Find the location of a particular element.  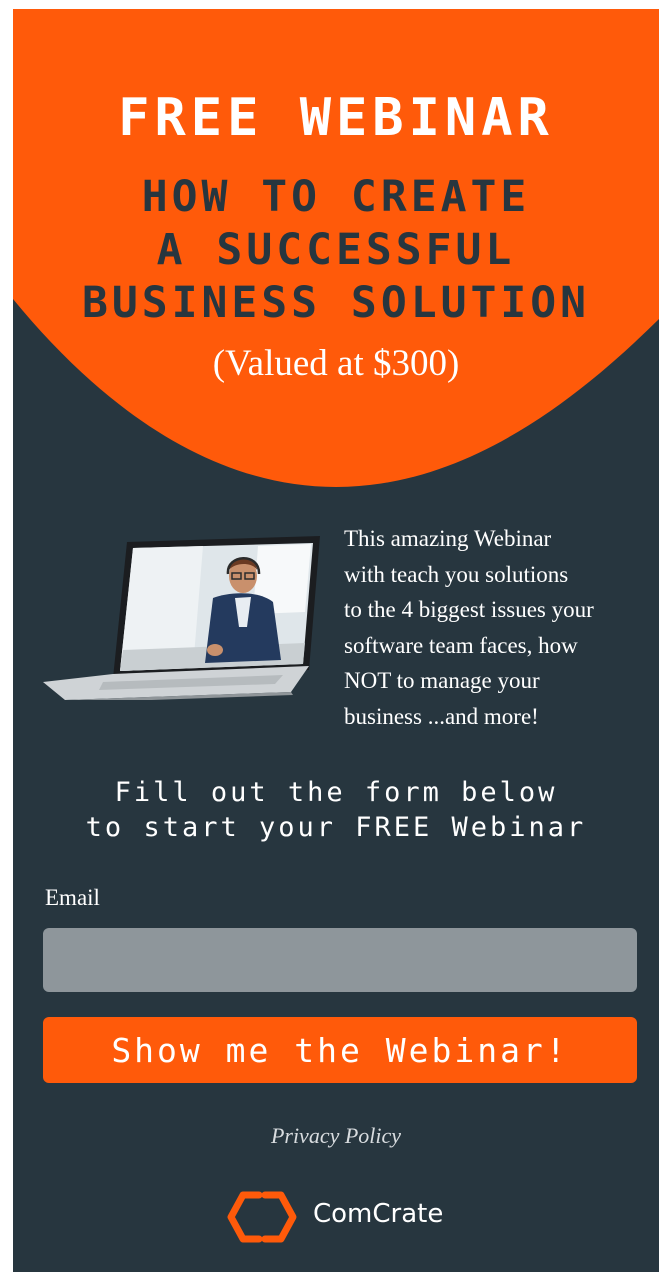

privacy-policy-link: Privacy Policy is located at coordinates (336, 1136).